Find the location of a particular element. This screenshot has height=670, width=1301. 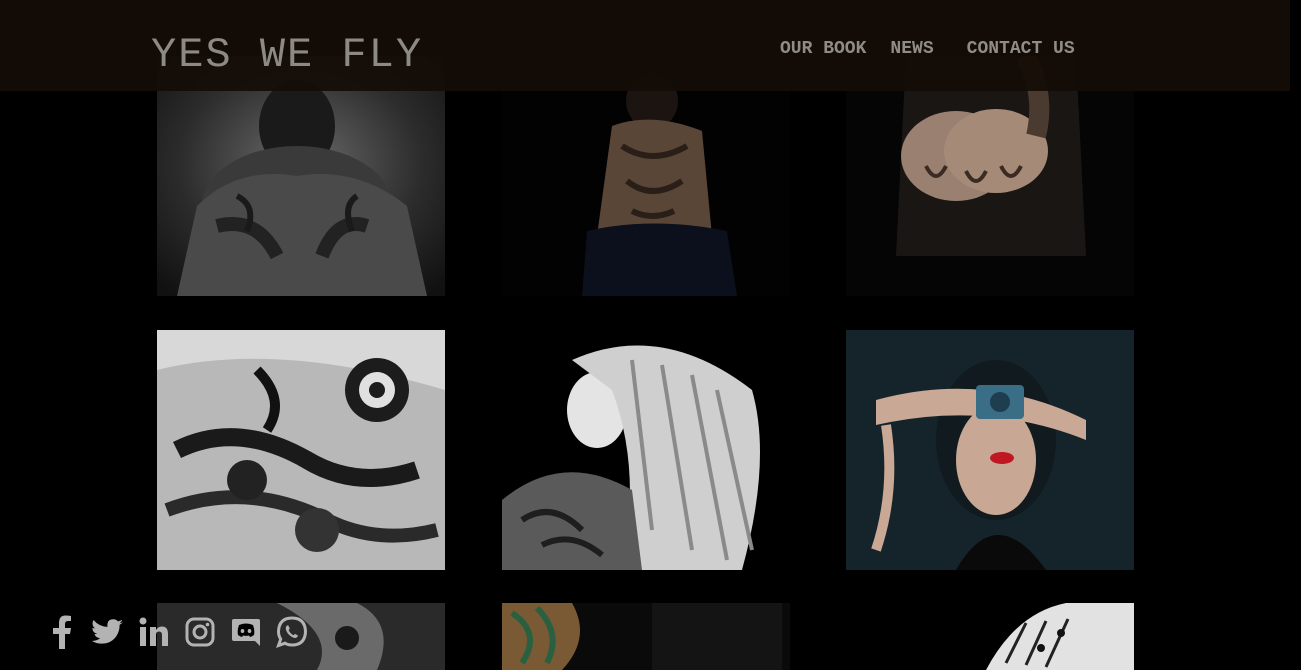

social-links is located at coordinates (177, 632).